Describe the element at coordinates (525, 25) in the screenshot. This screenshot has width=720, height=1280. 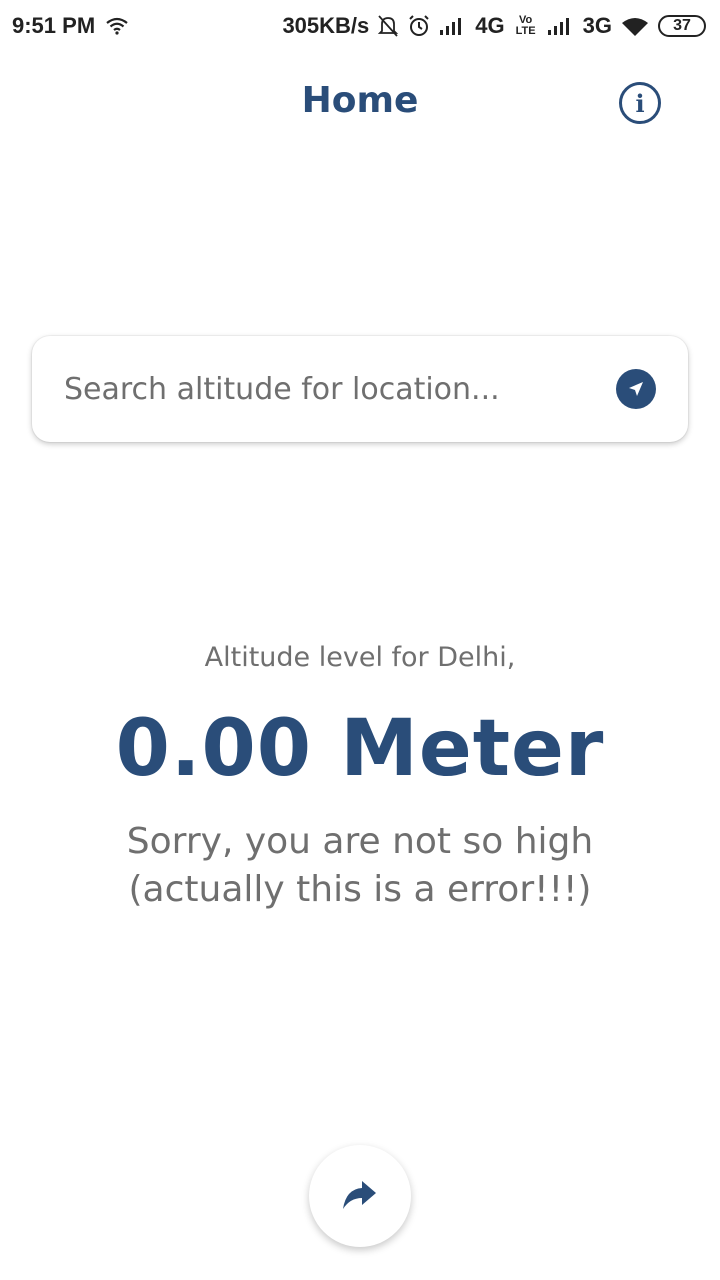
I see `volte-indicator: Vo LTE` at that location.